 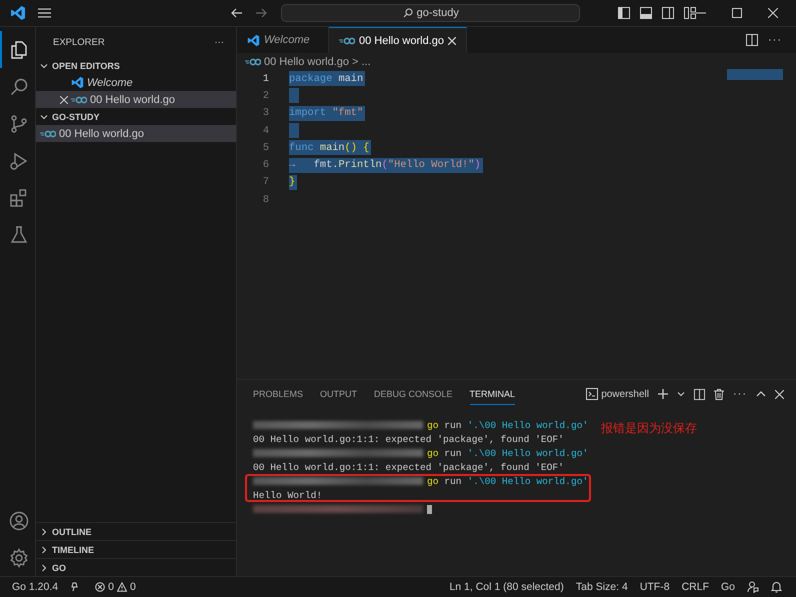 I want to click on terminal-cursor, so click(x=429, y=509).